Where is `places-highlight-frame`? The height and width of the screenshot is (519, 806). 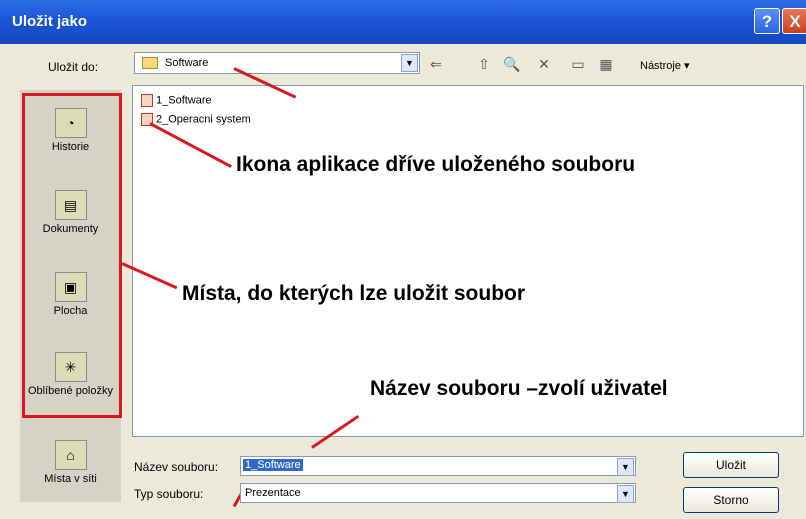 places-highlight-frame is located at coordinates (72, 255).